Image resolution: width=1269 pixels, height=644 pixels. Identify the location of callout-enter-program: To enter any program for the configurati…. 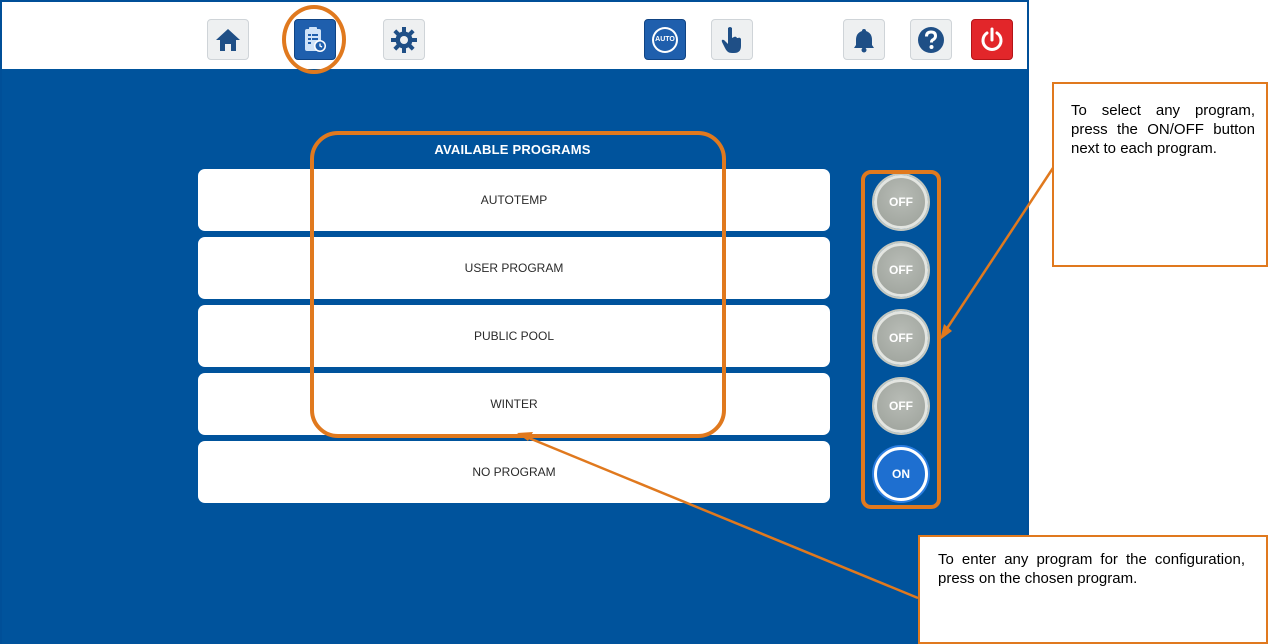
(1093, 589).